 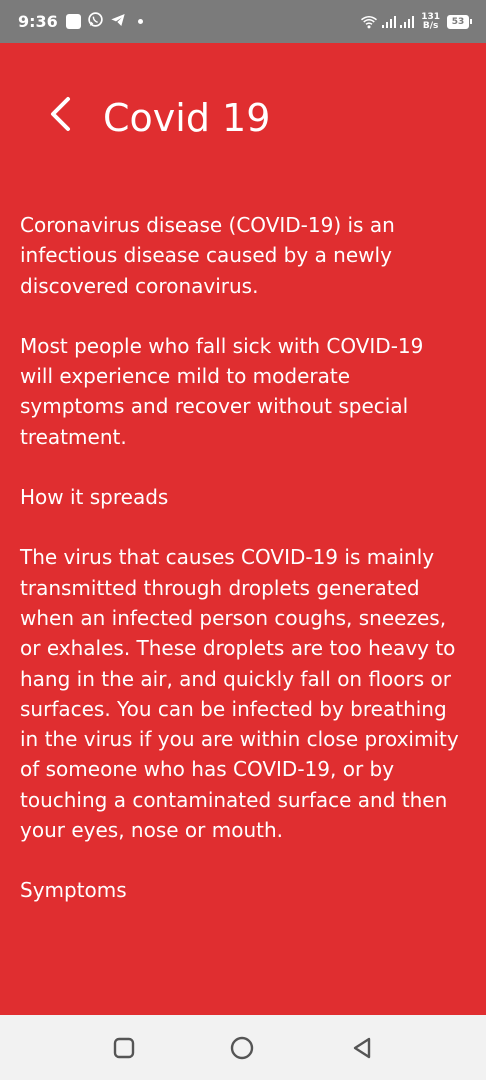 I want to click on whatsapp-icon, so click(x=95, y=21).